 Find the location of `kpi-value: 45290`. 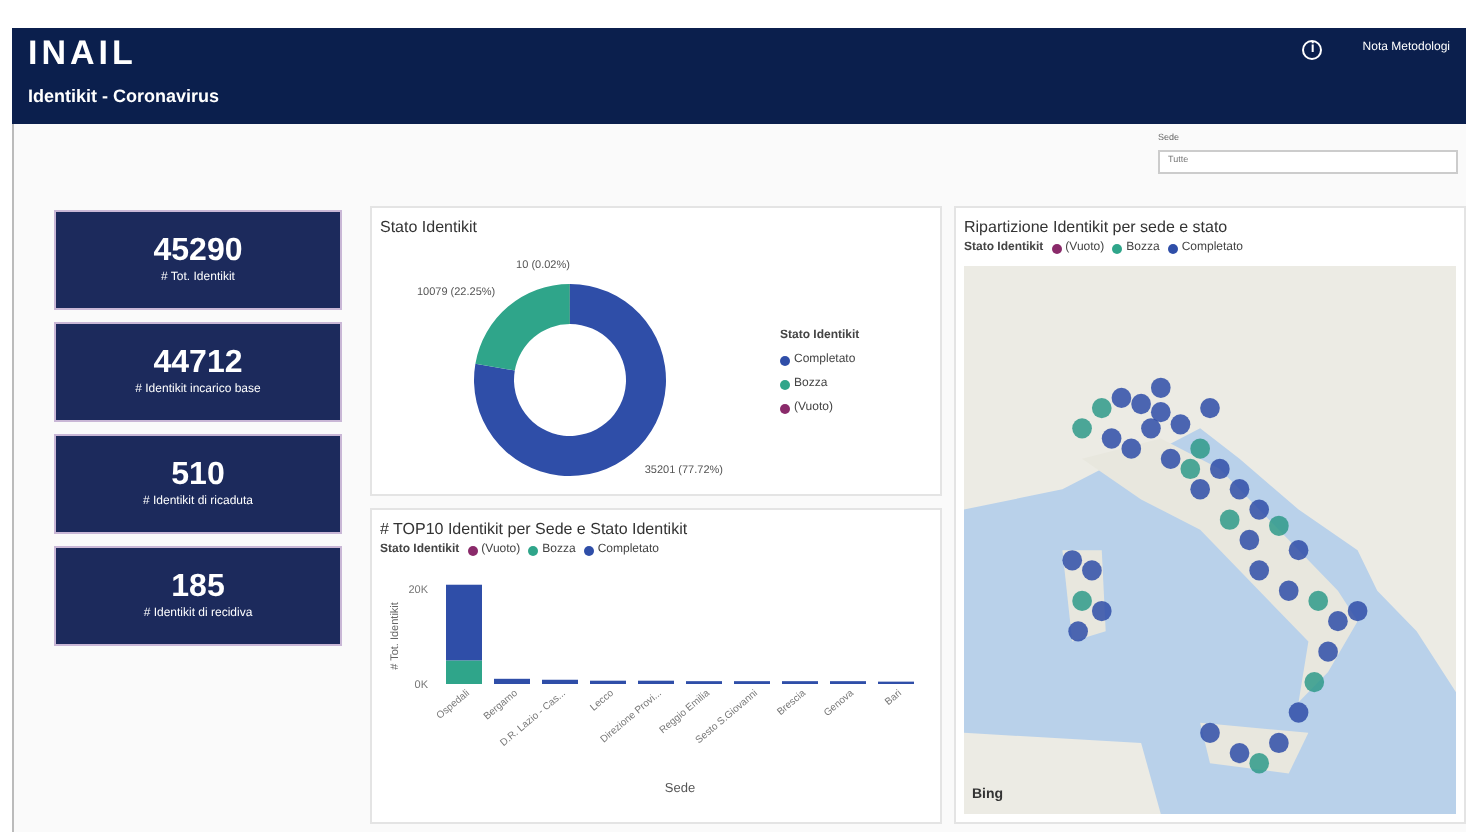

kpi-value: 45290 is located at coordinates (198, 251).